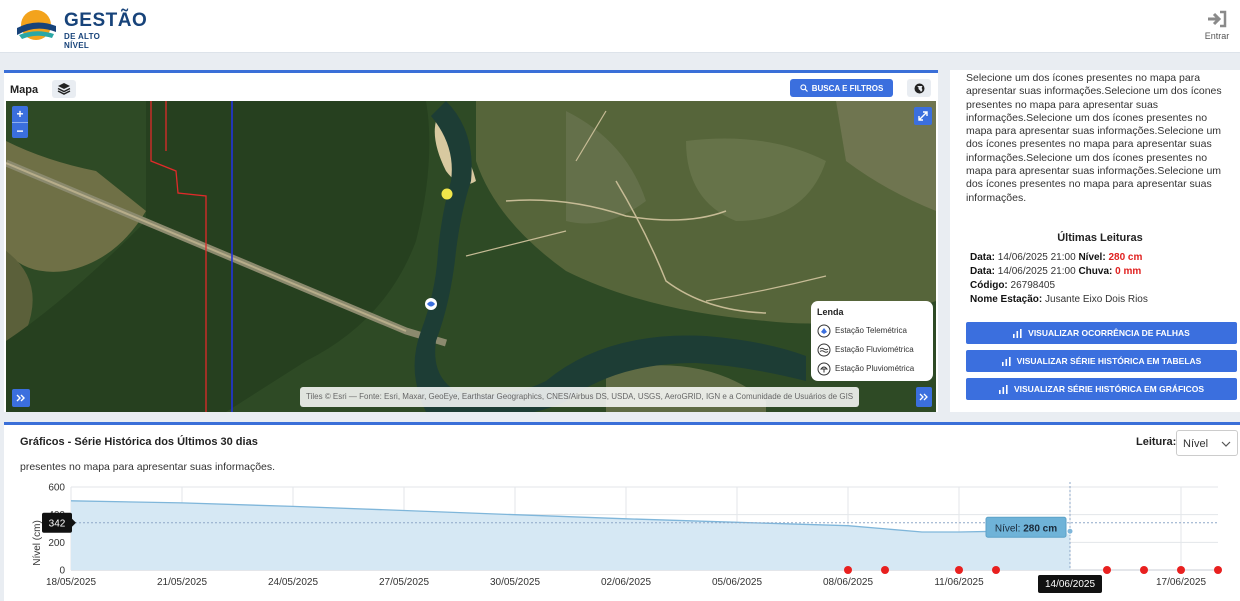 This screenshot has width=1240, height=601. I want to click on svg-text: 342, so click(57, 524).